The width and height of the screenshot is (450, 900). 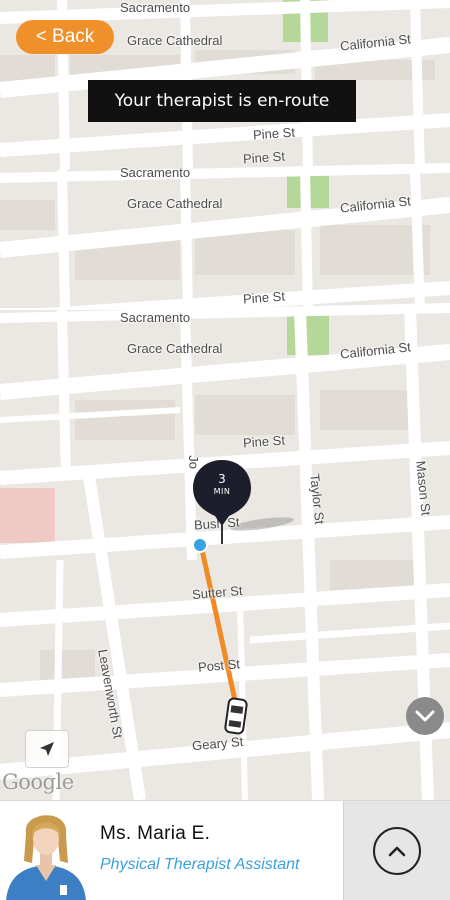 What do you see at coordinates (308, 332) in the screenshot?
I see `park-area` at bounding box center [308, 332].